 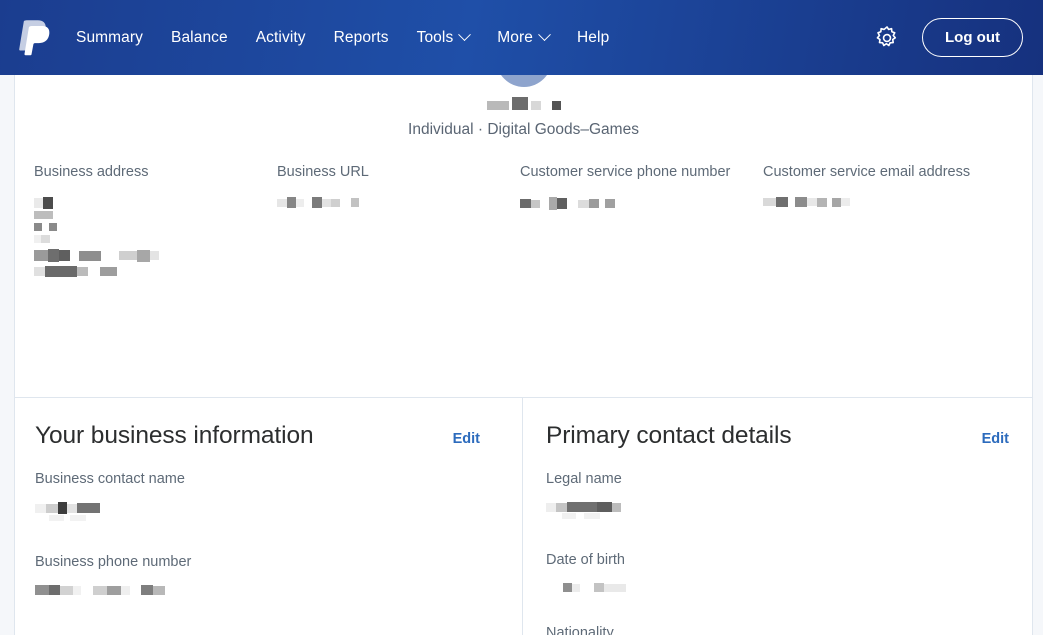 I want to click on nav-item-label: Reports, so click(x=361, y=37).